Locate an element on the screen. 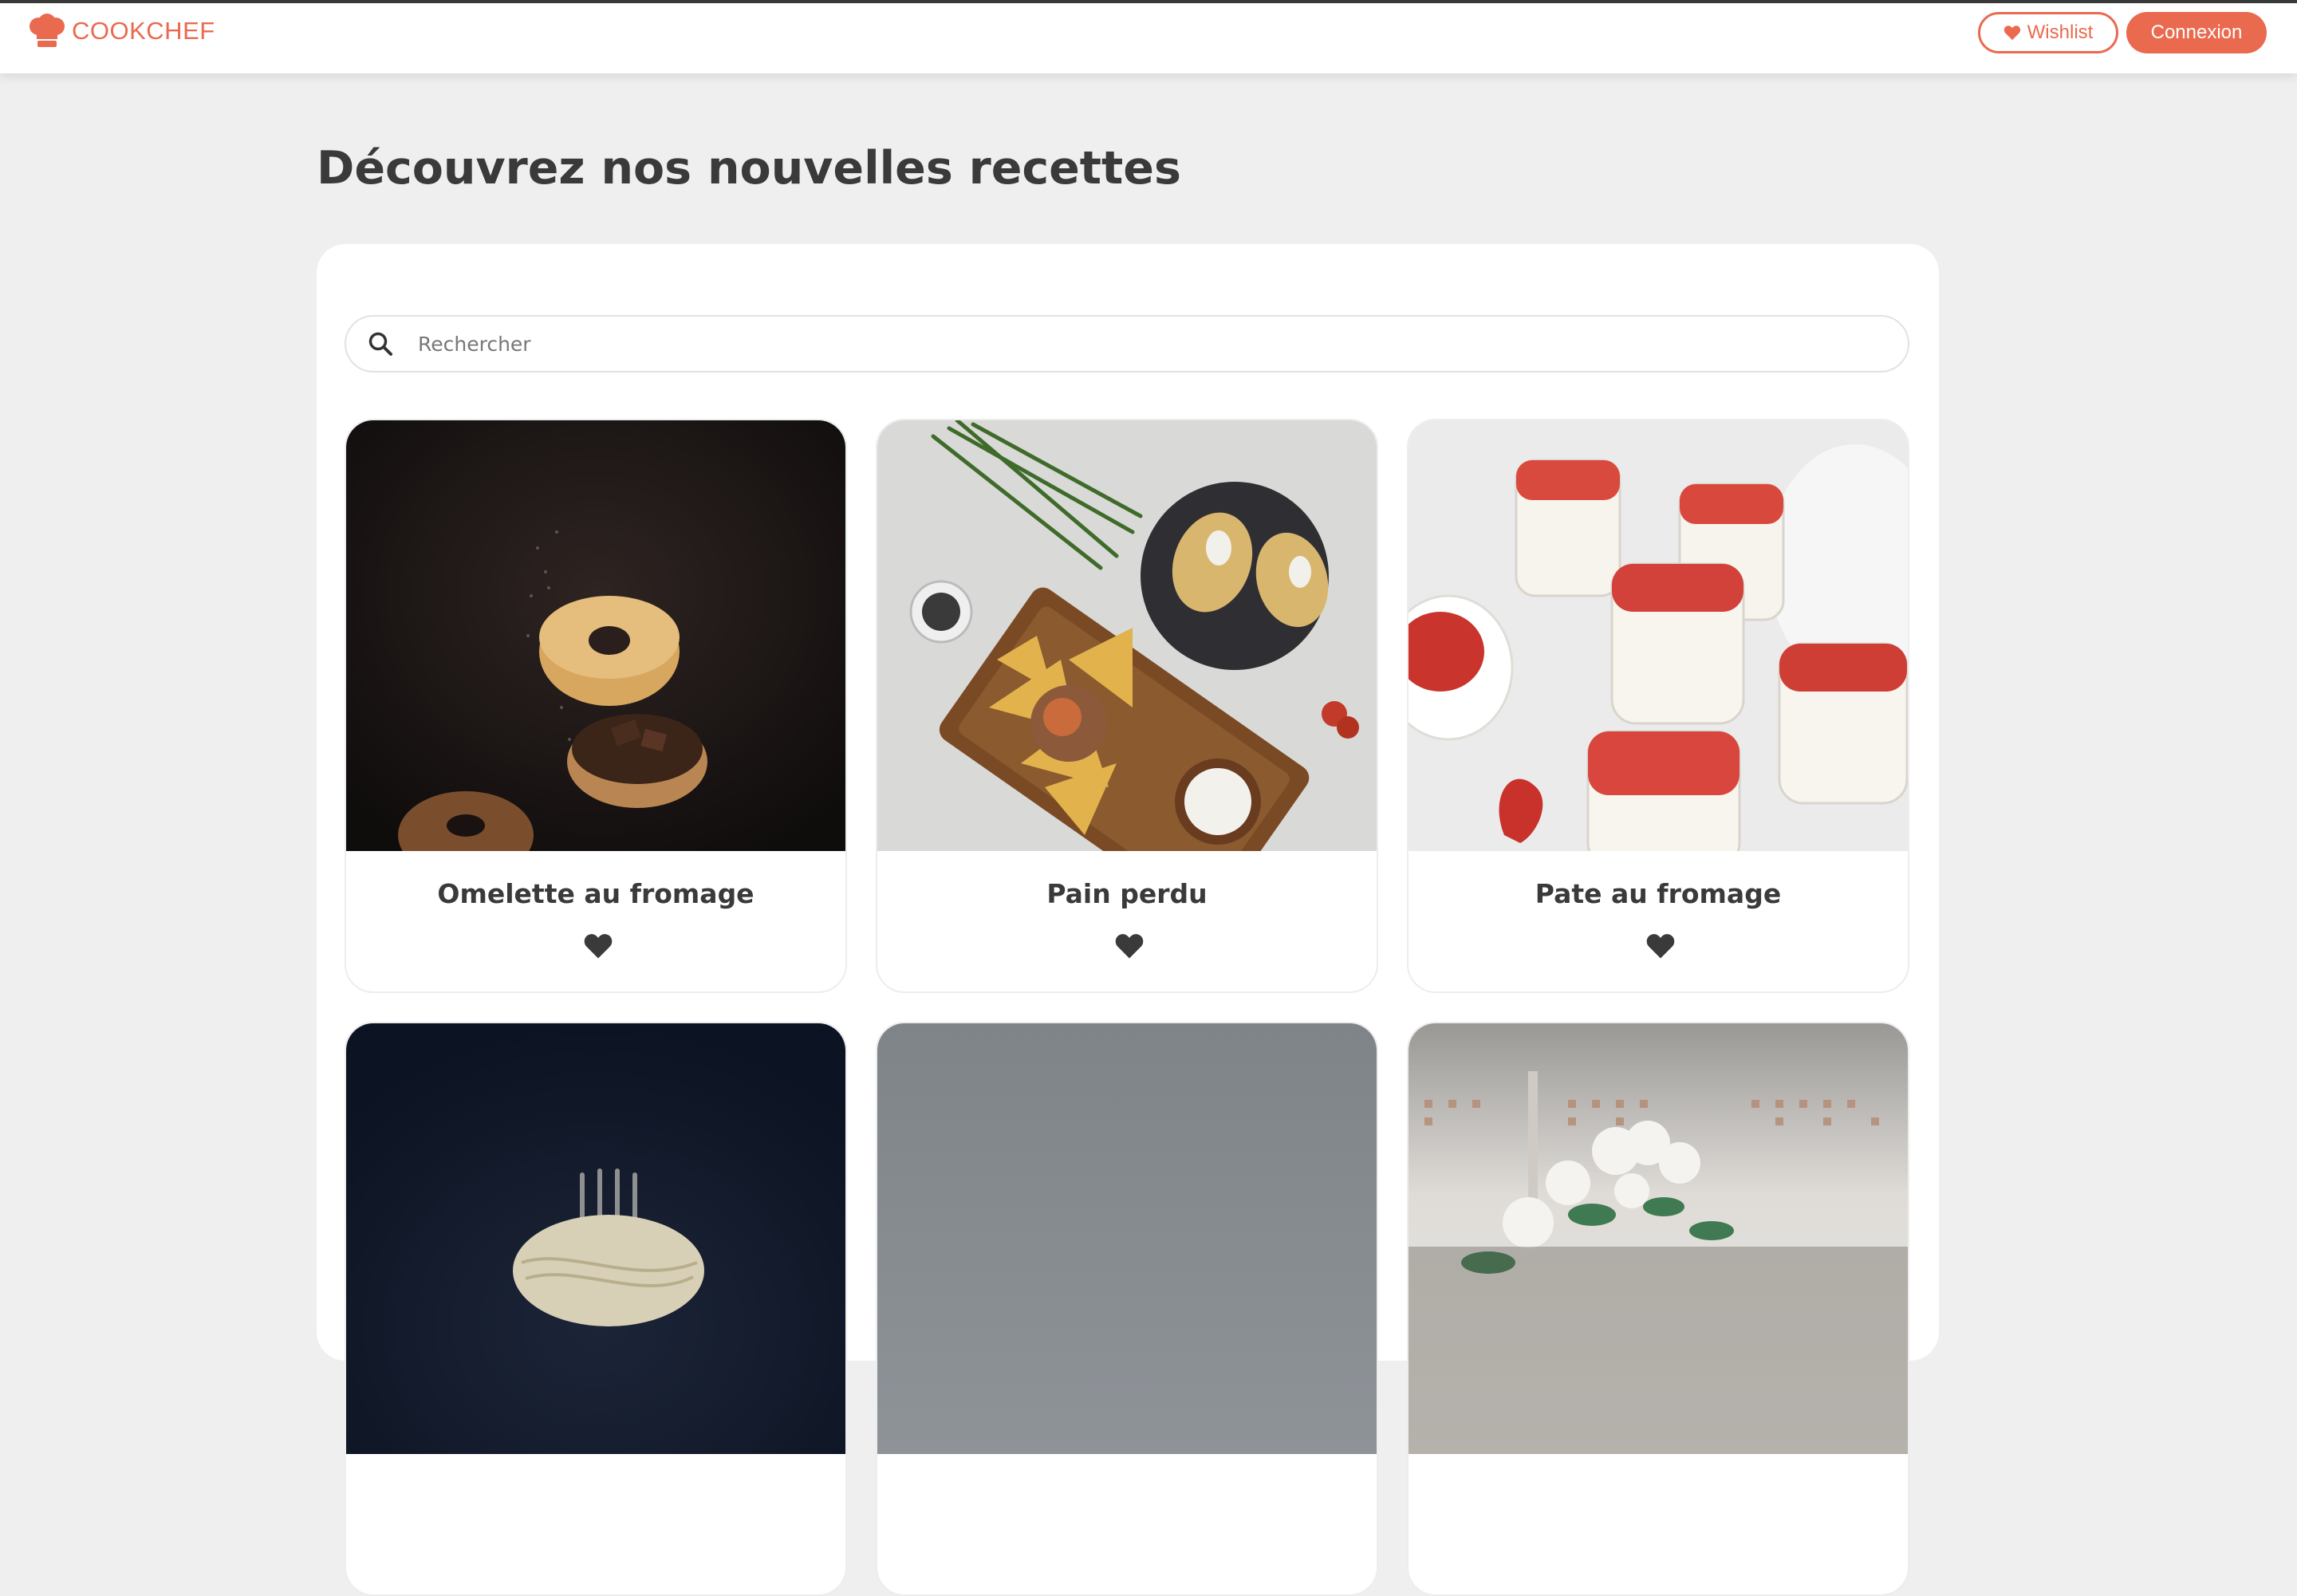  recipe-title: Pate au fromage is located at coordinates (1658, 893).